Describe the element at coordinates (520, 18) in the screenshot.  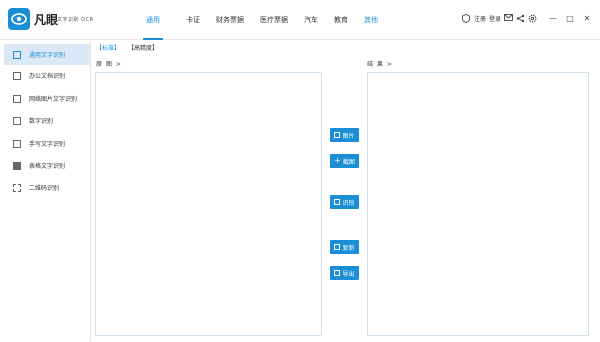
I see `share-icon` at that location.